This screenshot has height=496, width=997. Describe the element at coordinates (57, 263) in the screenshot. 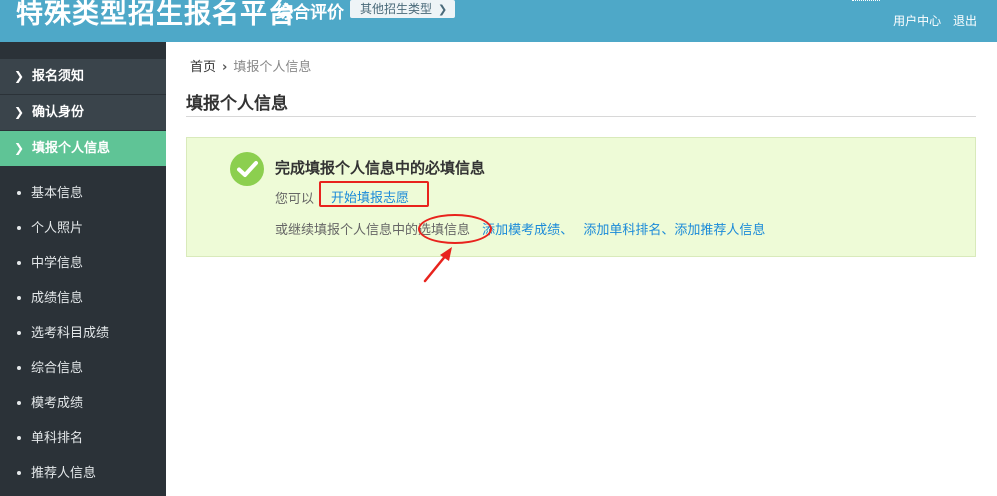

I see `sidebar-subitem-label: 中学信息` at that location.